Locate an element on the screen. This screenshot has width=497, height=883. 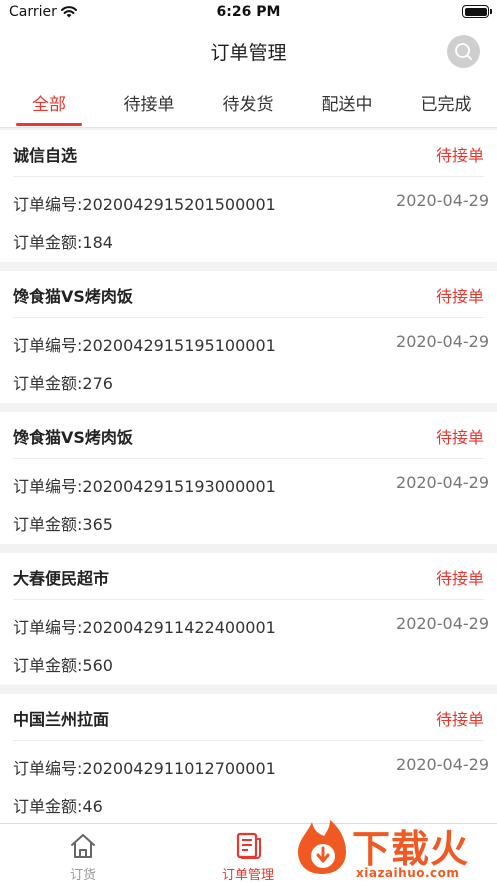
order-amount: 订单金额:365 is located at coordinates (63, 524).